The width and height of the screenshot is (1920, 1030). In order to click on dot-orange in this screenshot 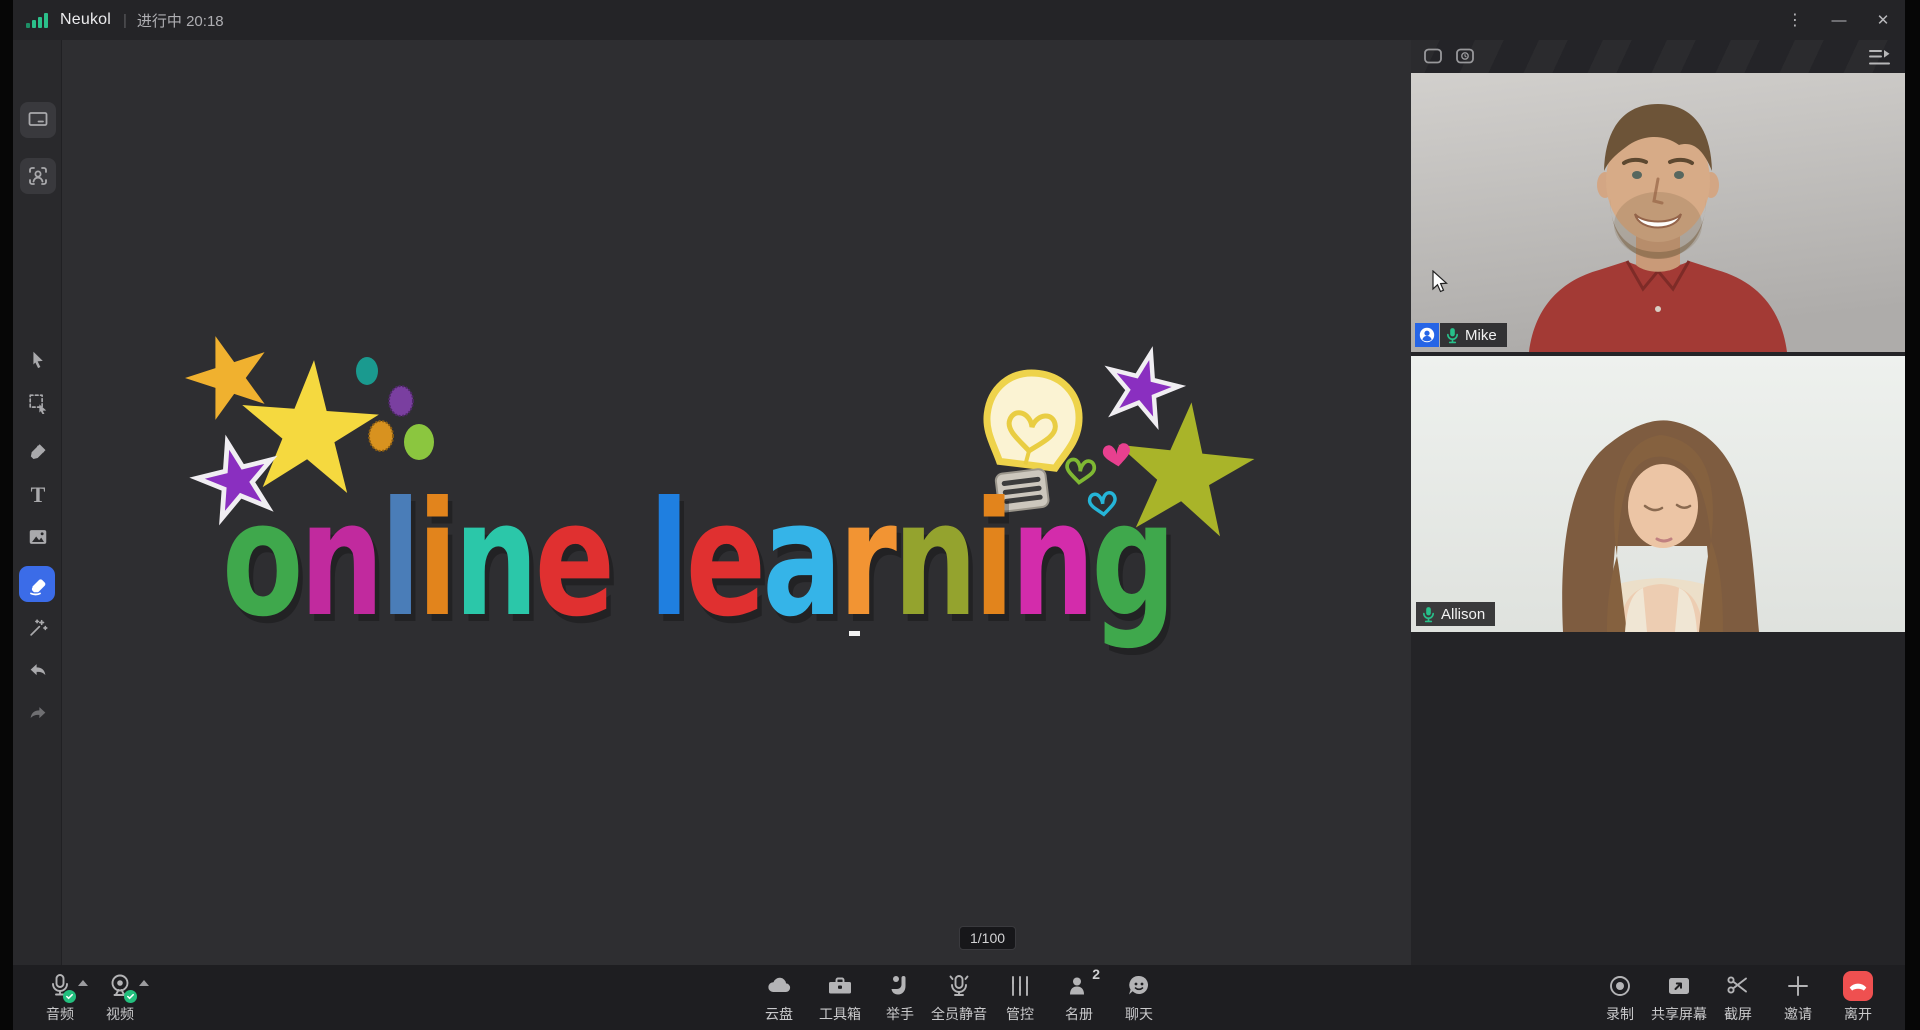, I will do `click(381, 436)`.